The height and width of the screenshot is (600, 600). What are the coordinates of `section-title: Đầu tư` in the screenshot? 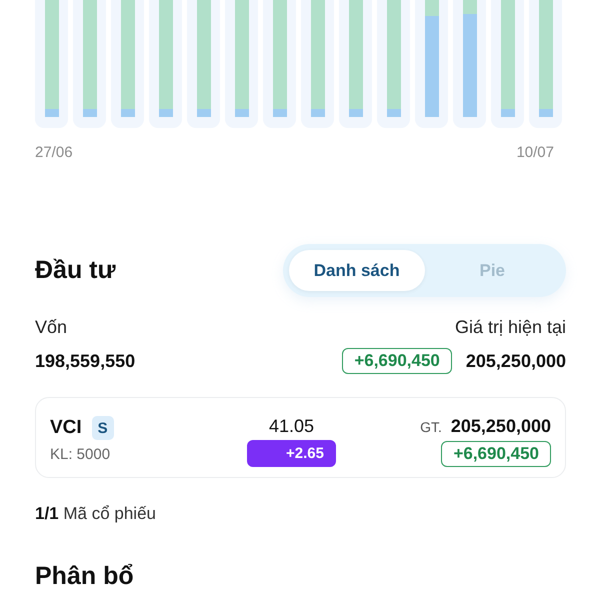 It's located at (75, 270).